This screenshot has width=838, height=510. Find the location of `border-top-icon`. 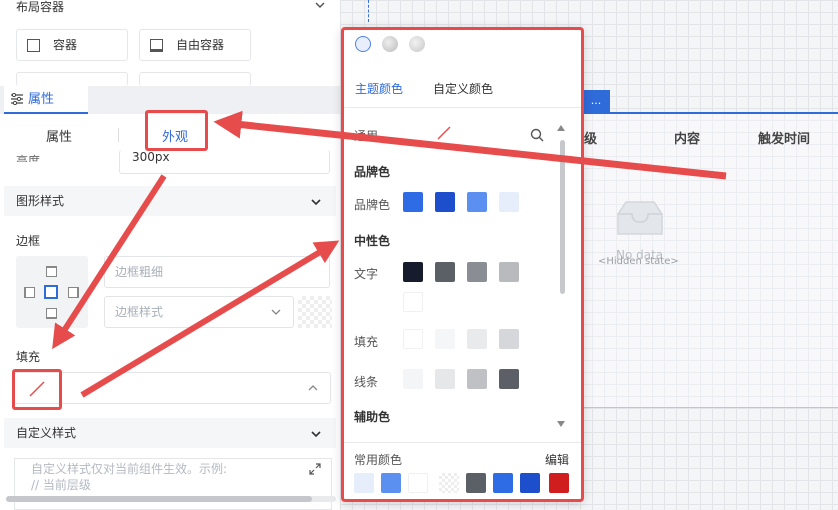

border-top-icon is located at coordinates (51, 271).